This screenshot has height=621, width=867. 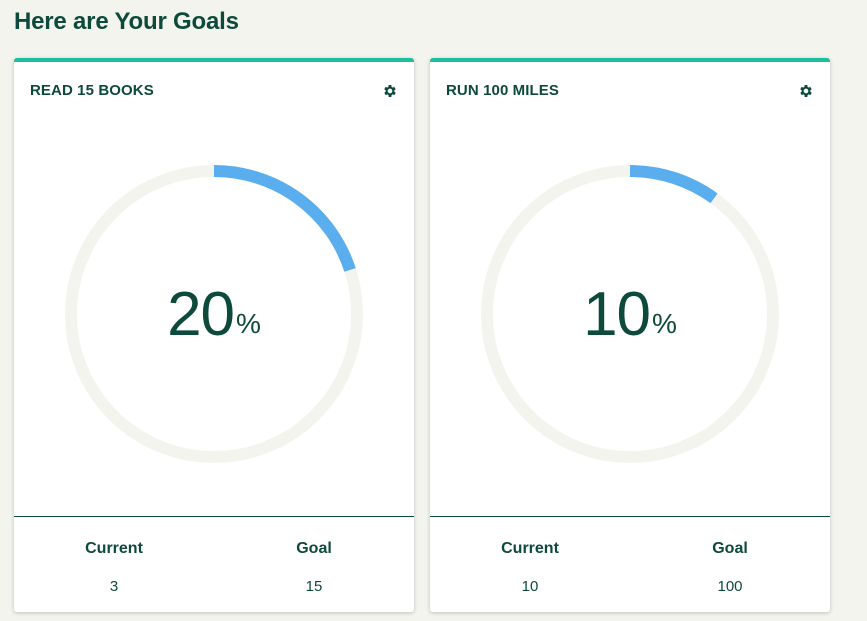 I want to click on page-title: Here are Your Goals, so click(x=126, y=21).